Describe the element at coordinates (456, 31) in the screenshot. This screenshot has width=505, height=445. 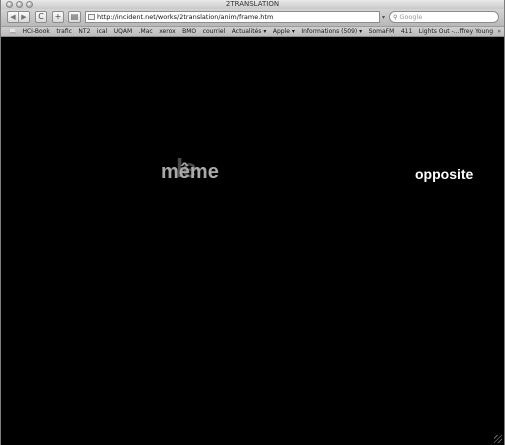
I see `bookmark-lights-out: Lights Out -...ffrey Young` at that location.